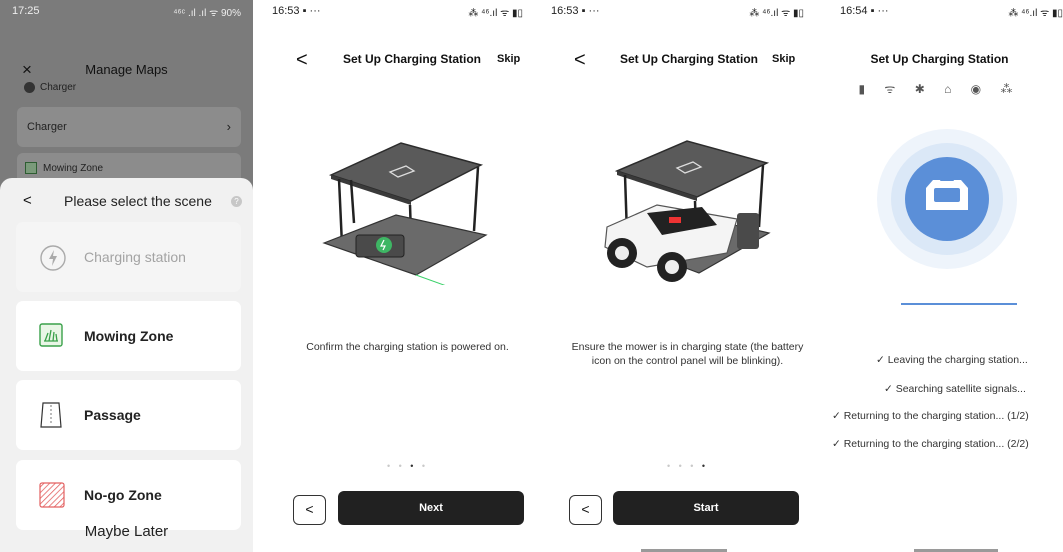  What do you see at coordinates (207, 13) in the screenshot?
I see `status-indicators: ⁴⁶ᶜ .ıl .ıl ᯤ 90%` at bounding box center [207, 13].